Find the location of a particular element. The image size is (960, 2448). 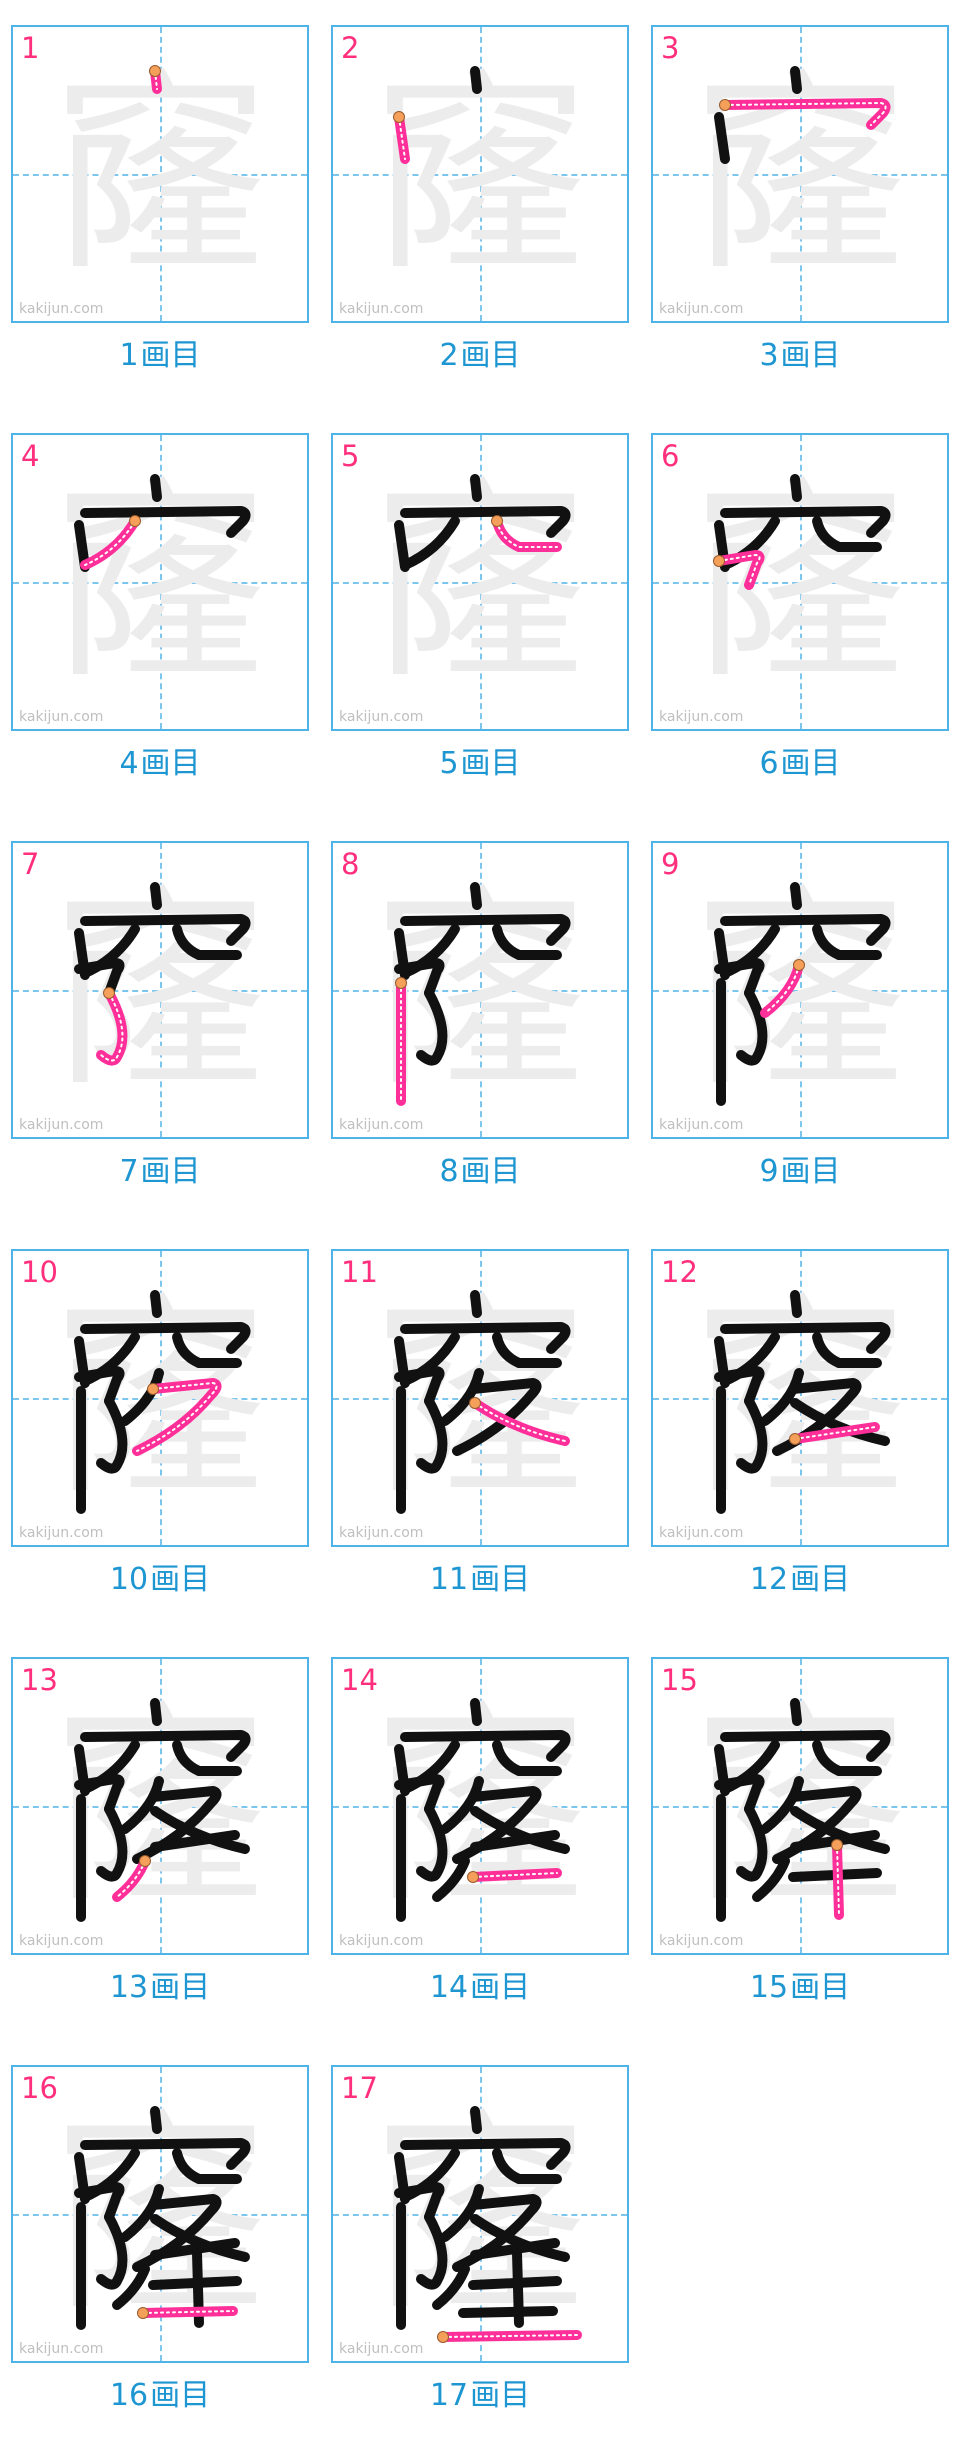

stroke-step-box: 窿 13 kakijun.com is located at coordinates (160, 1806).